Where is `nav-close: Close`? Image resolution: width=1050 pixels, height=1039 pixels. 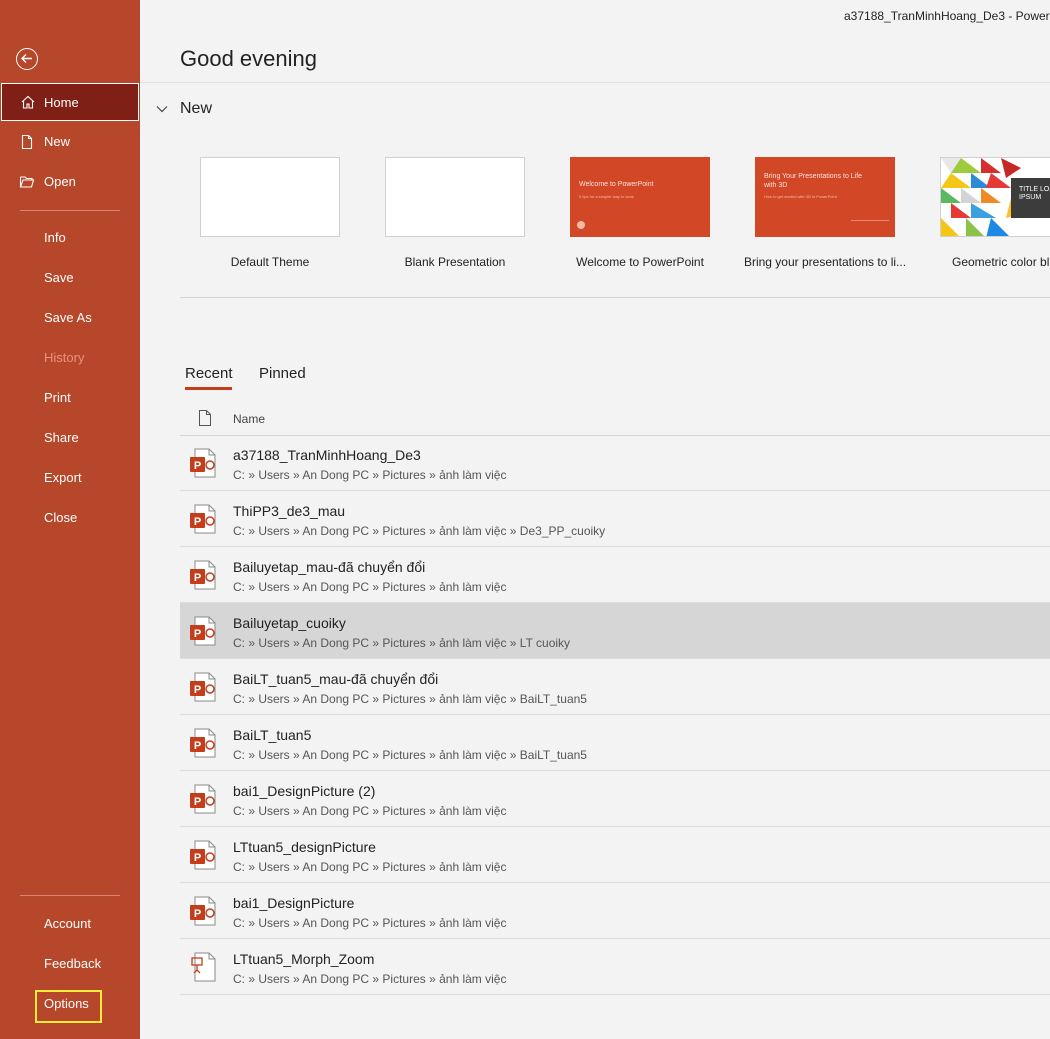
nav-close: Close is located at coordinates (70, 518).